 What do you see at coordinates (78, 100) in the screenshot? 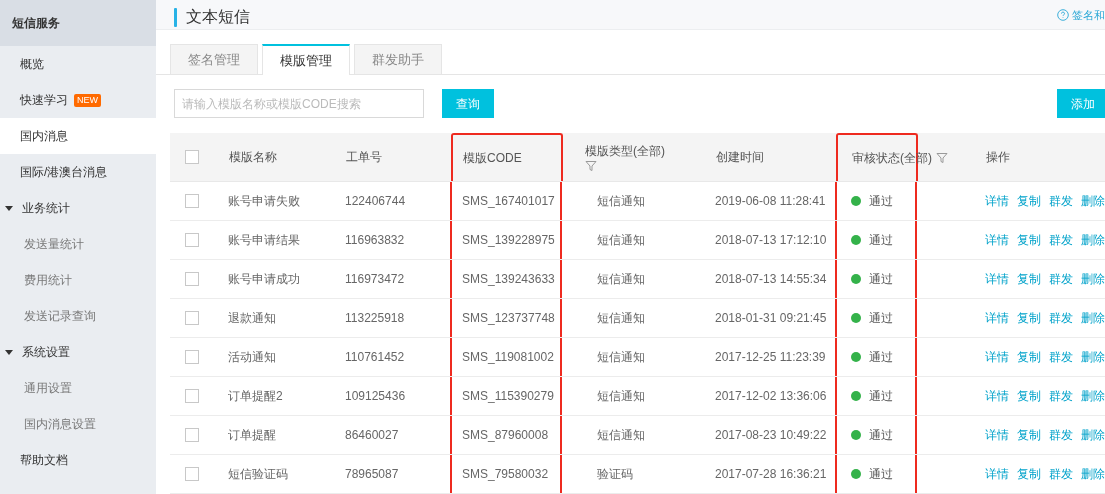
I see `sidebar-item: 快速学习 NEW` at bounding box center [78, 100].